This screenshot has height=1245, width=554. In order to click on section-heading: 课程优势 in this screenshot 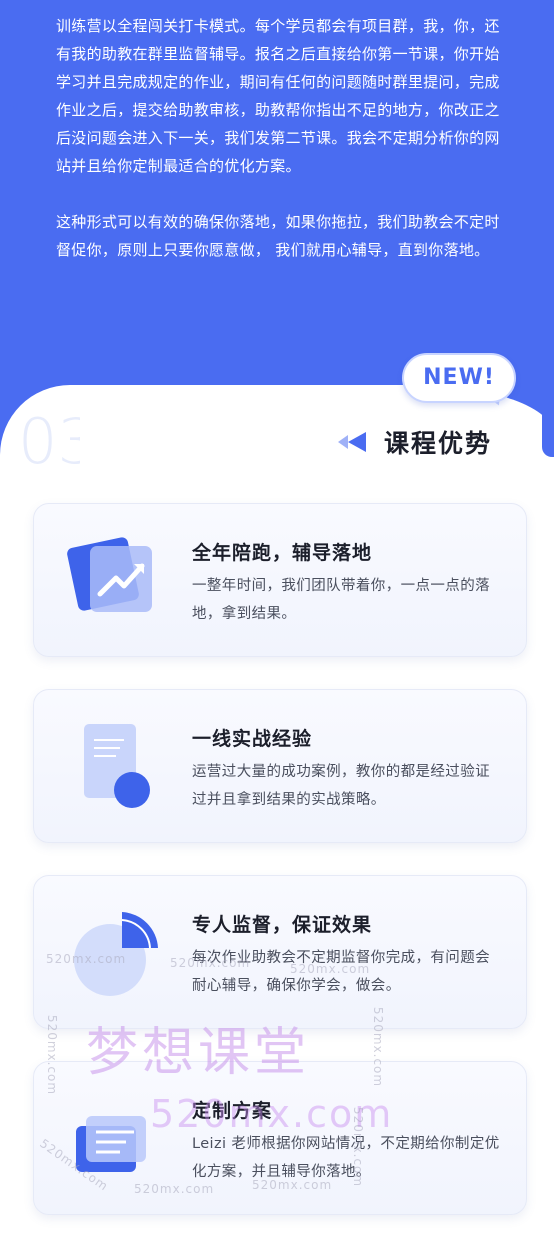, I will do `click(414, 442)`.